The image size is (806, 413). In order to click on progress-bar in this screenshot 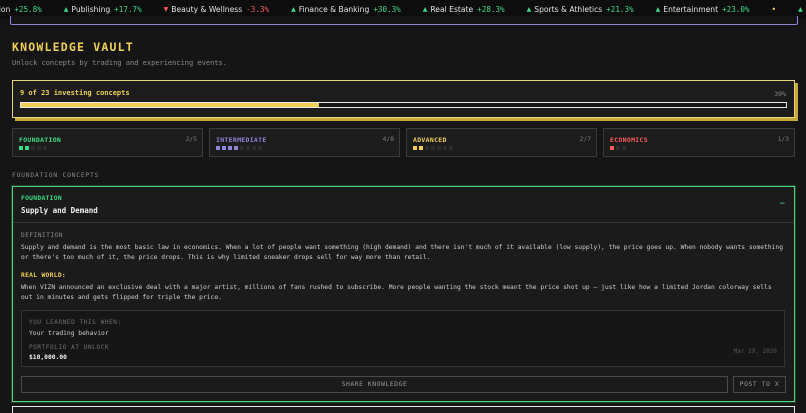, I will do `click(403, 105)`.